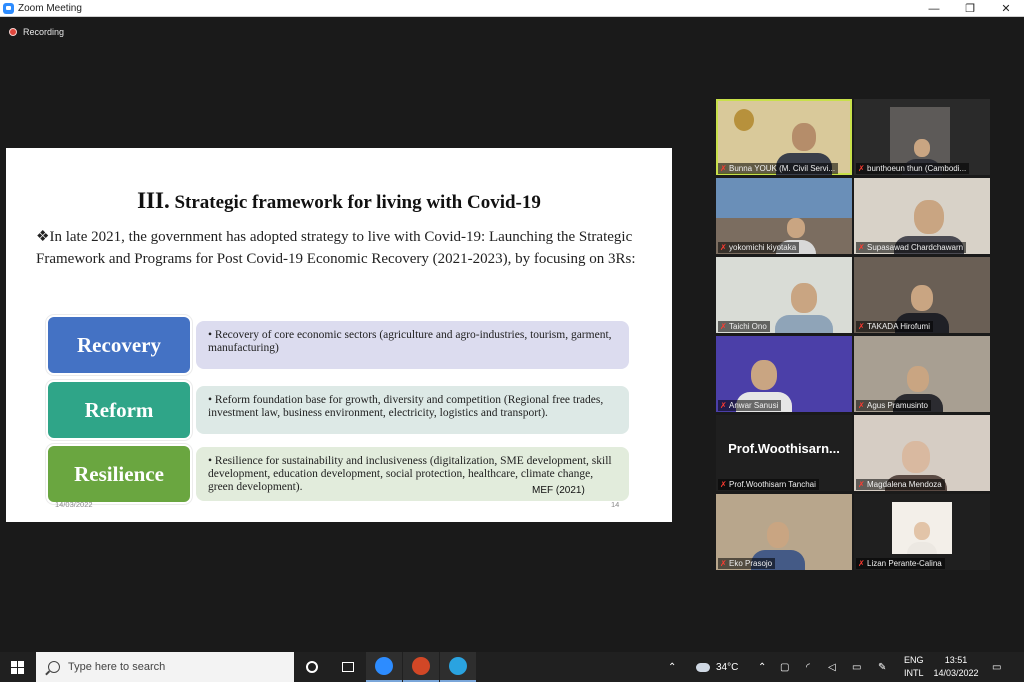 The width and height of the screenshot is (1024, 682). I want to click on notifications-button: ▭, so click(996, 667).